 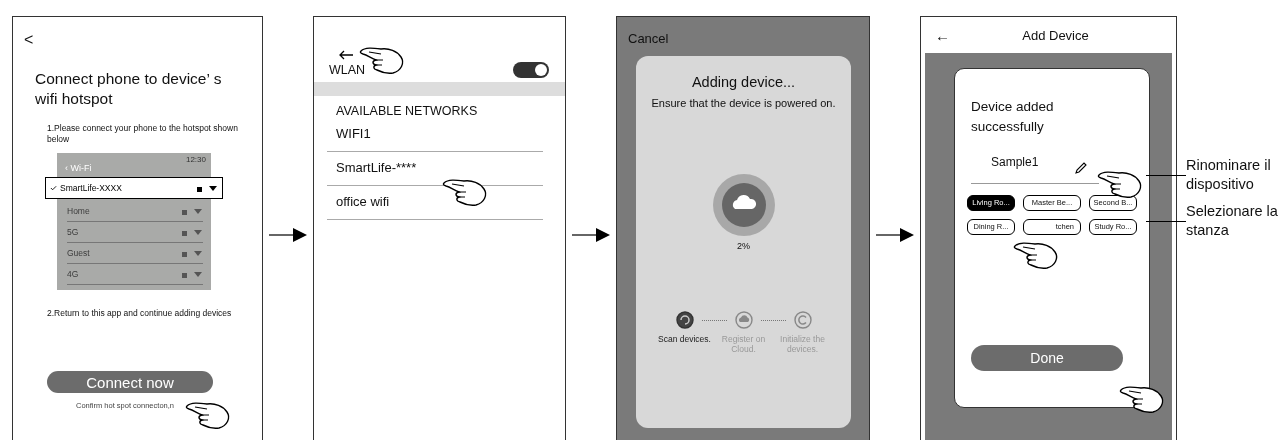 What do you see at coordinates (1232, 221) in the screenshot?
I see `callout-label: Selezionare la stanza` at bounding box center [1232, 221].